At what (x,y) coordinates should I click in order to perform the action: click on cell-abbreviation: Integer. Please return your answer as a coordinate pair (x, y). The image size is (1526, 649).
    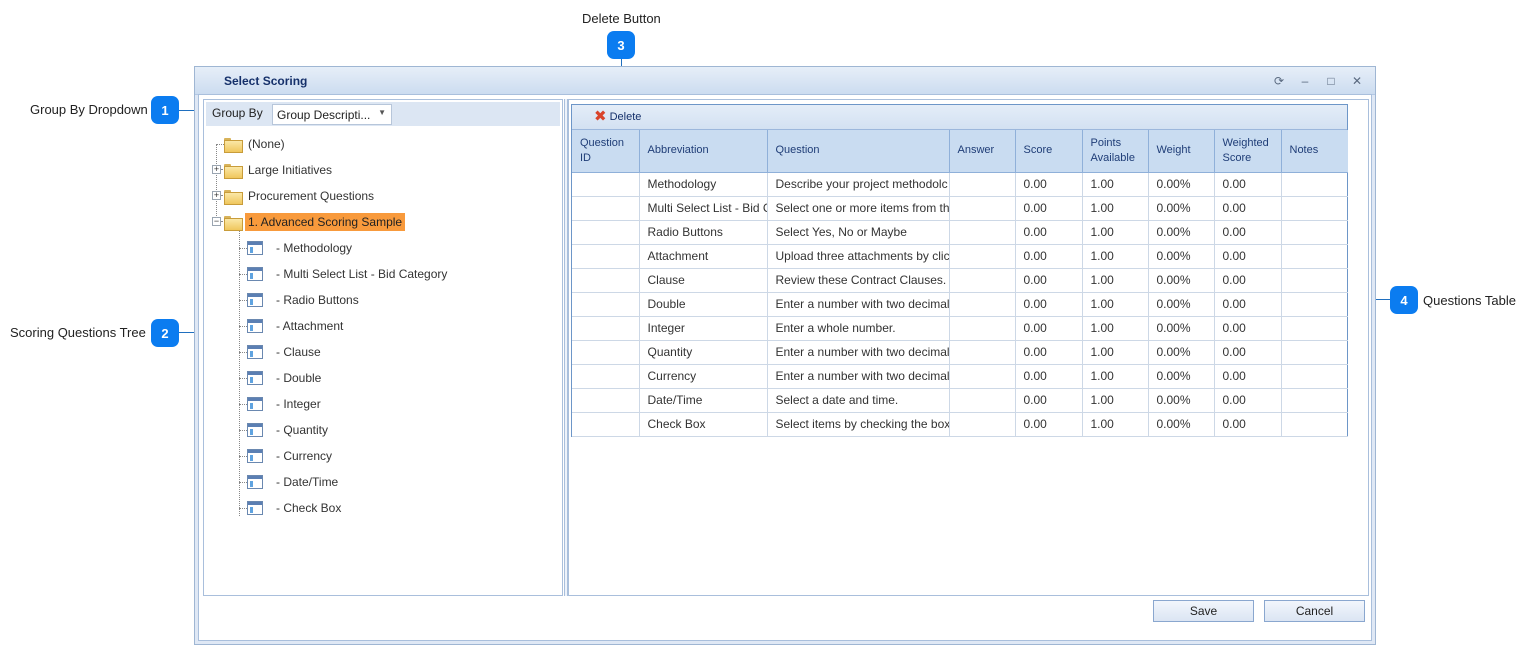
    Looking at the image, I should click on (703, 328).